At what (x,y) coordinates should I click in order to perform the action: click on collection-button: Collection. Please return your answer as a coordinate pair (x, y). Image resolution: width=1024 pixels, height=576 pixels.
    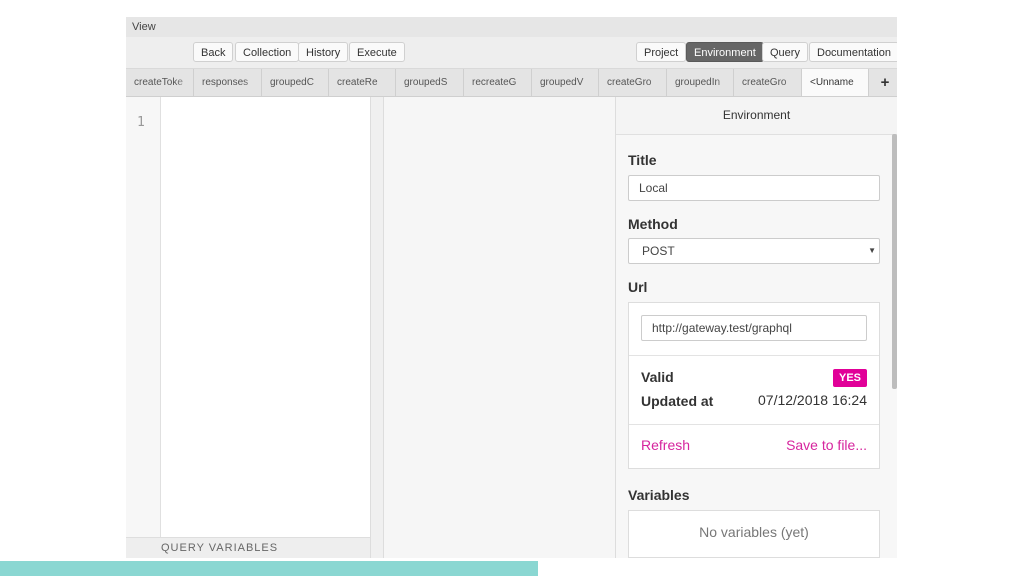
    Looking at the image, I should click on (267, 52).